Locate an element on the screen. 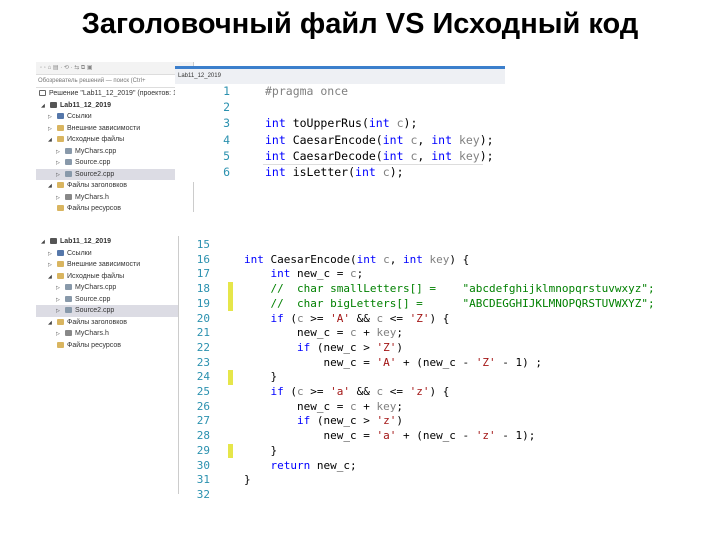  code-token: <= is located at coordinates (396, 318).